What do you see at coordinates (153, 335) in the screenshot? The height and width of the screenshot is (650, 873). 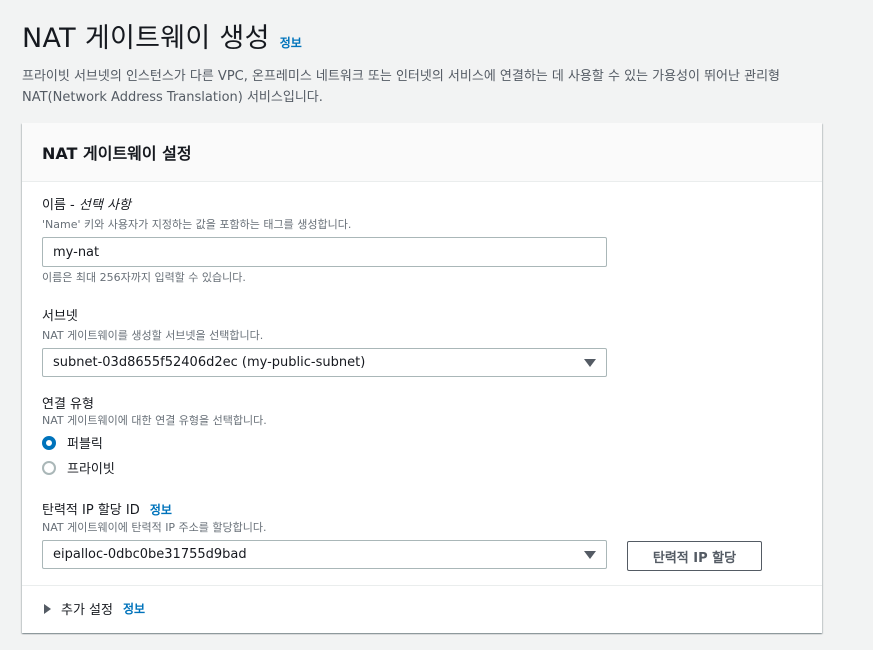 I see `subnet-description: NAT 게이트웨이를 생성할 서브넷을 선택합니다.` at bounding box center [153, 335].